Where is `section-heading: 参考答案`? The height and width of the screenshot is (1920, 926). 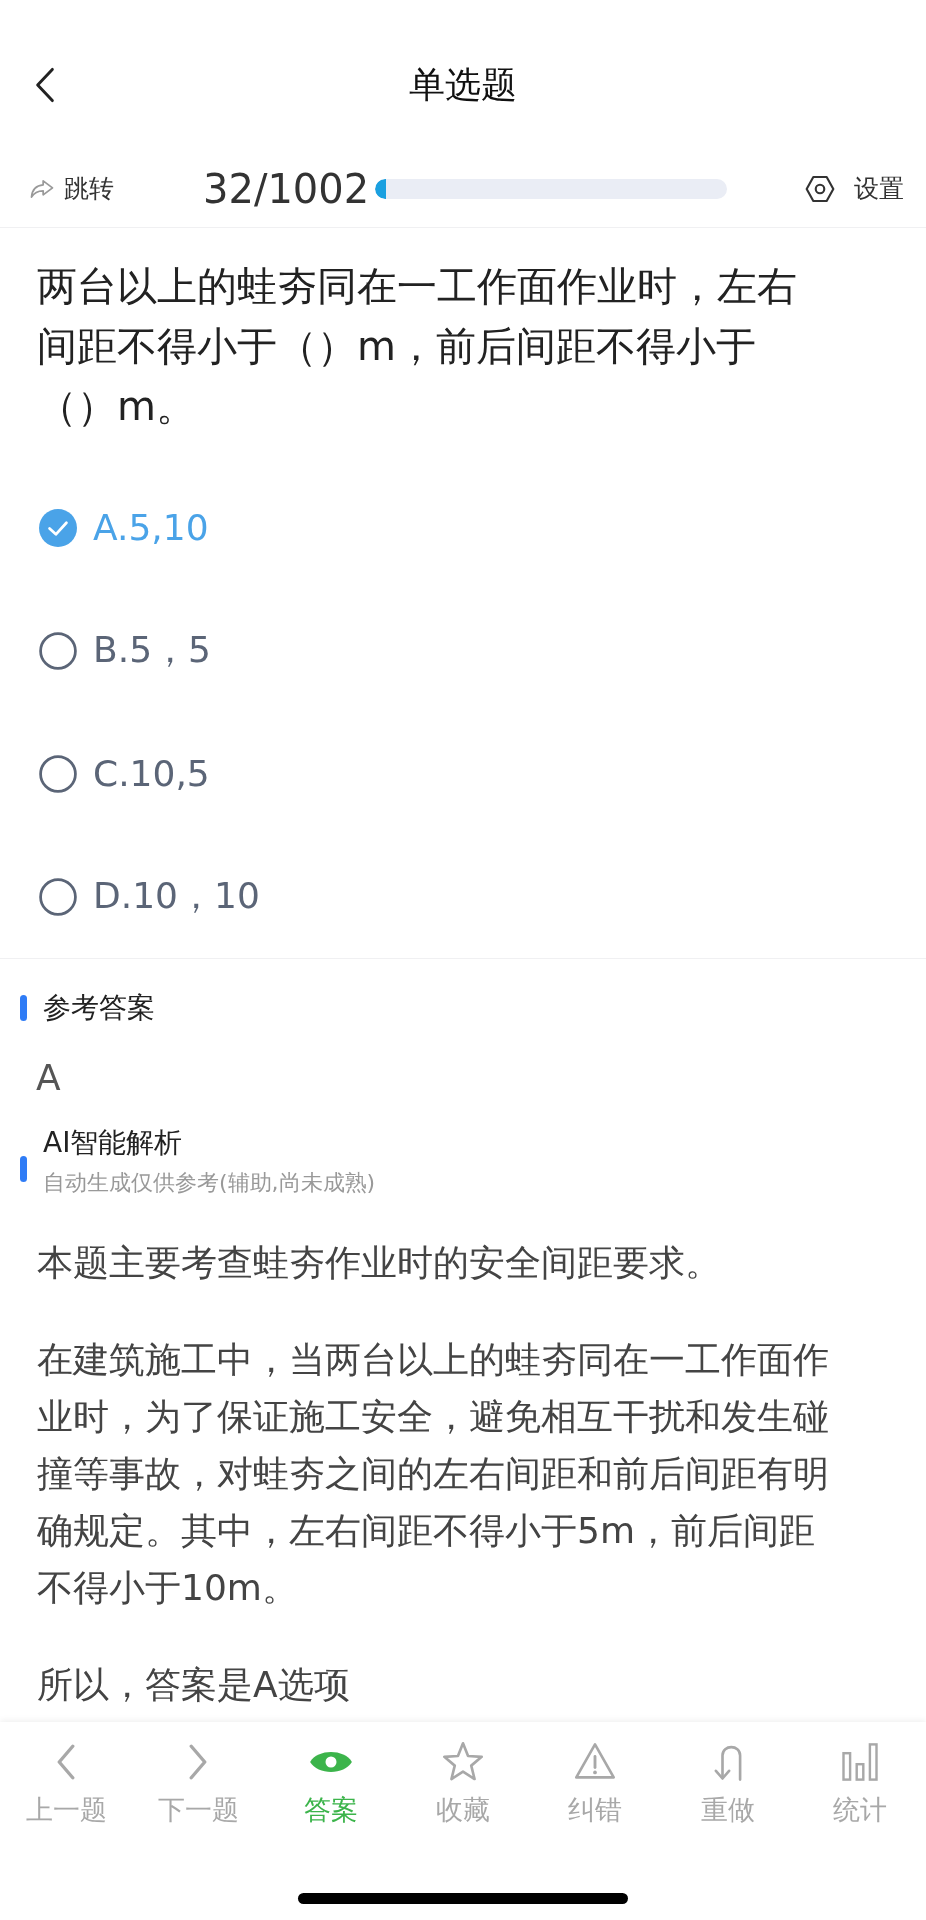
section-heading: 参考答案 is located at coordinates (99, 1008).